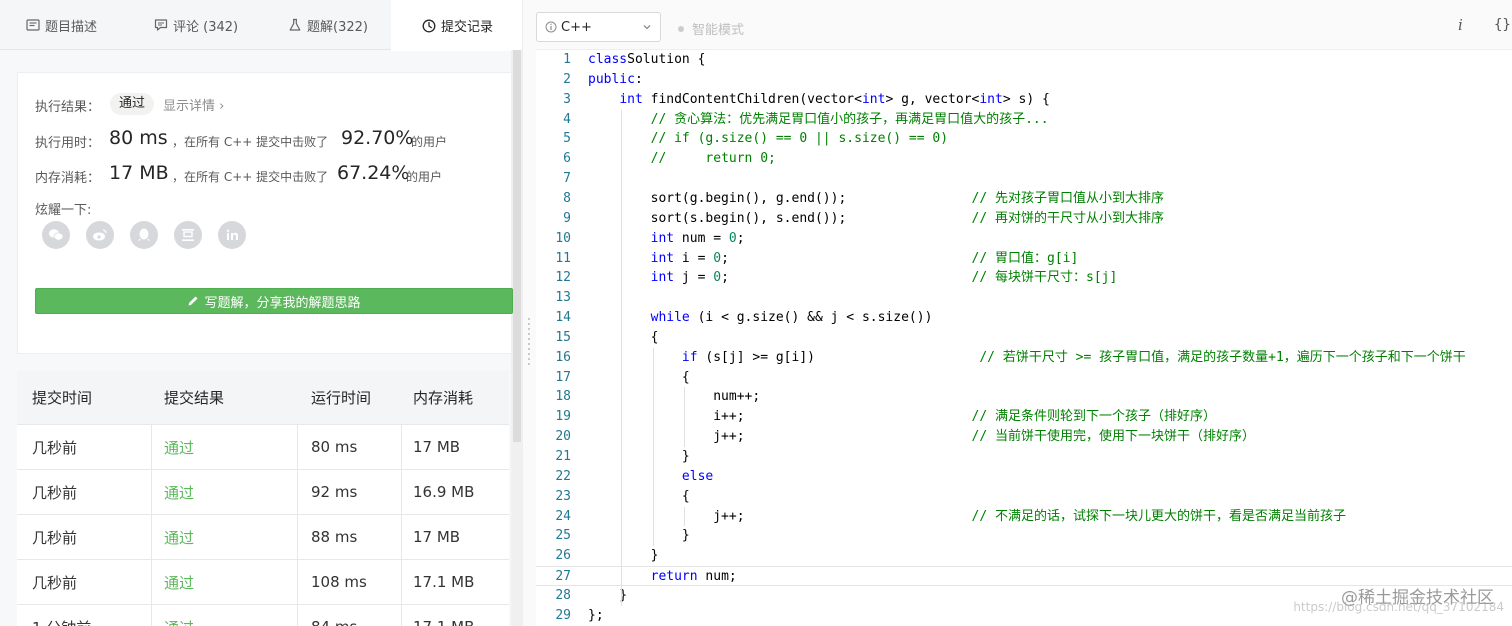 The image size is (1512, 626). What do you see at coordinates (1024, 60) in the screenshot?
I see `code-line: 1 classSolution {` at bounding box center [1024, 60].